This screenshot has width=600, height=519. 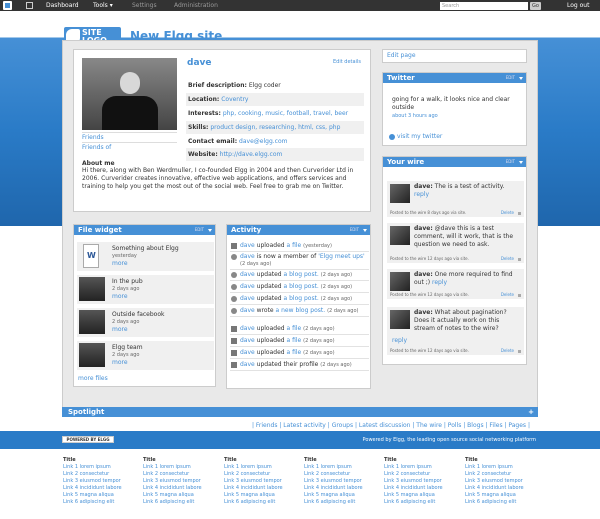 What do you see at coordinates (251, 154) in the screenshot?
I see `website-link: http://dave.elgg.com` at bounding box center [251, 154].